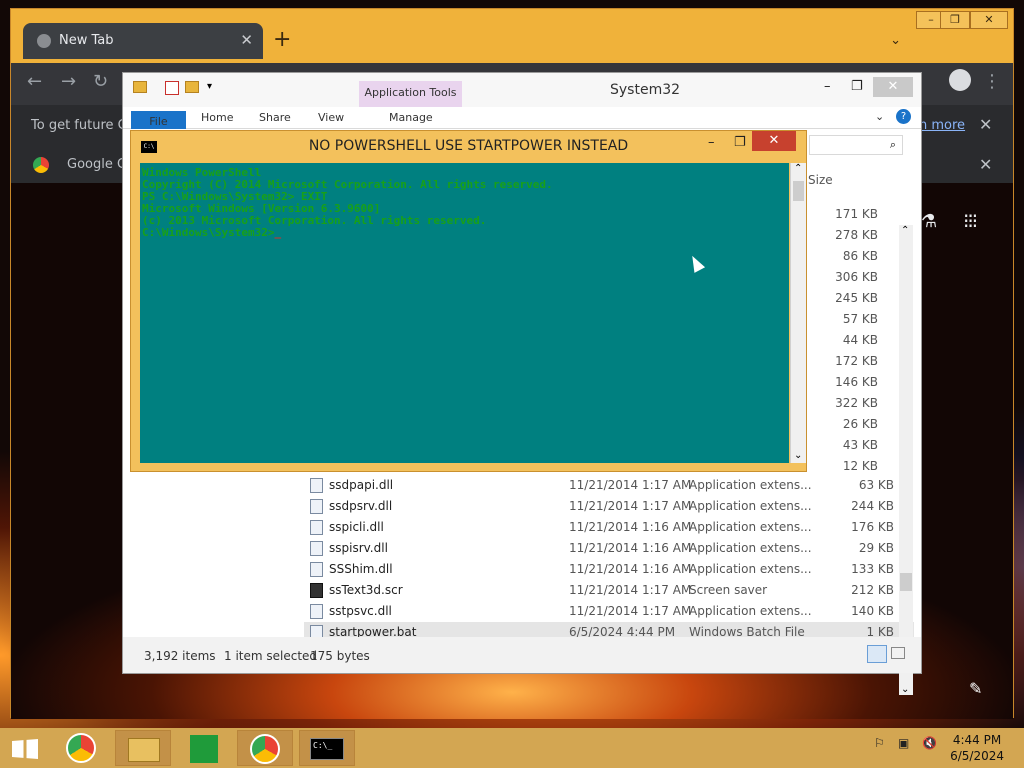 The width and height of the screenshot is (1024, 768). Describe the element at coordinates (275, 117) in the screenshot. I see `tab-share: Share` at that location.